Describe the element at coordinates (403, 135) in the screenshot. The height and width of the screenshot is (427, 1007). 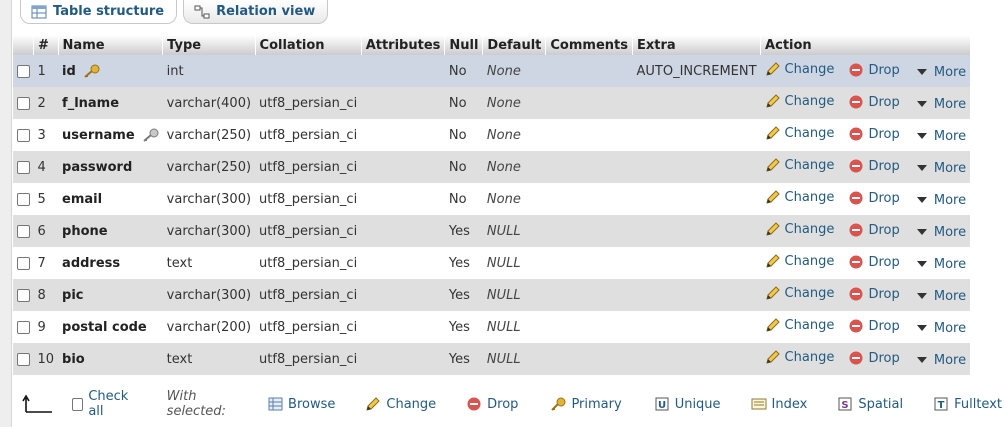
I see `column-attributes` at that location.